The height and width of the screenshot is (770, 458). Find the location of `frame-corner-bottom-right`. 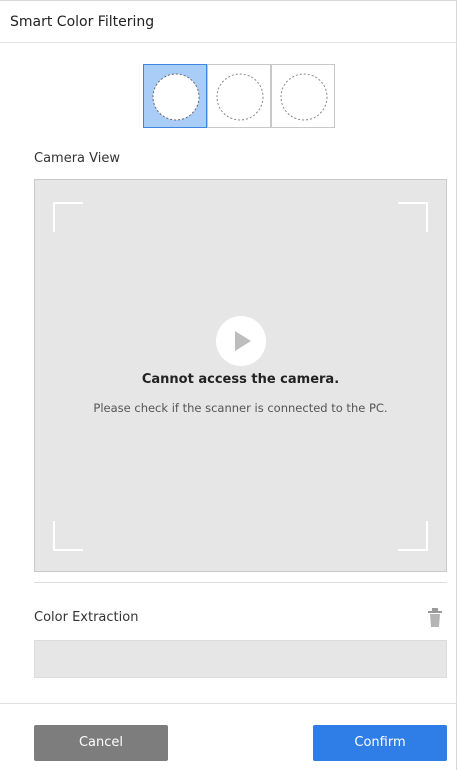

frame-corner-bottom-right is located at coordinates (413, 536).